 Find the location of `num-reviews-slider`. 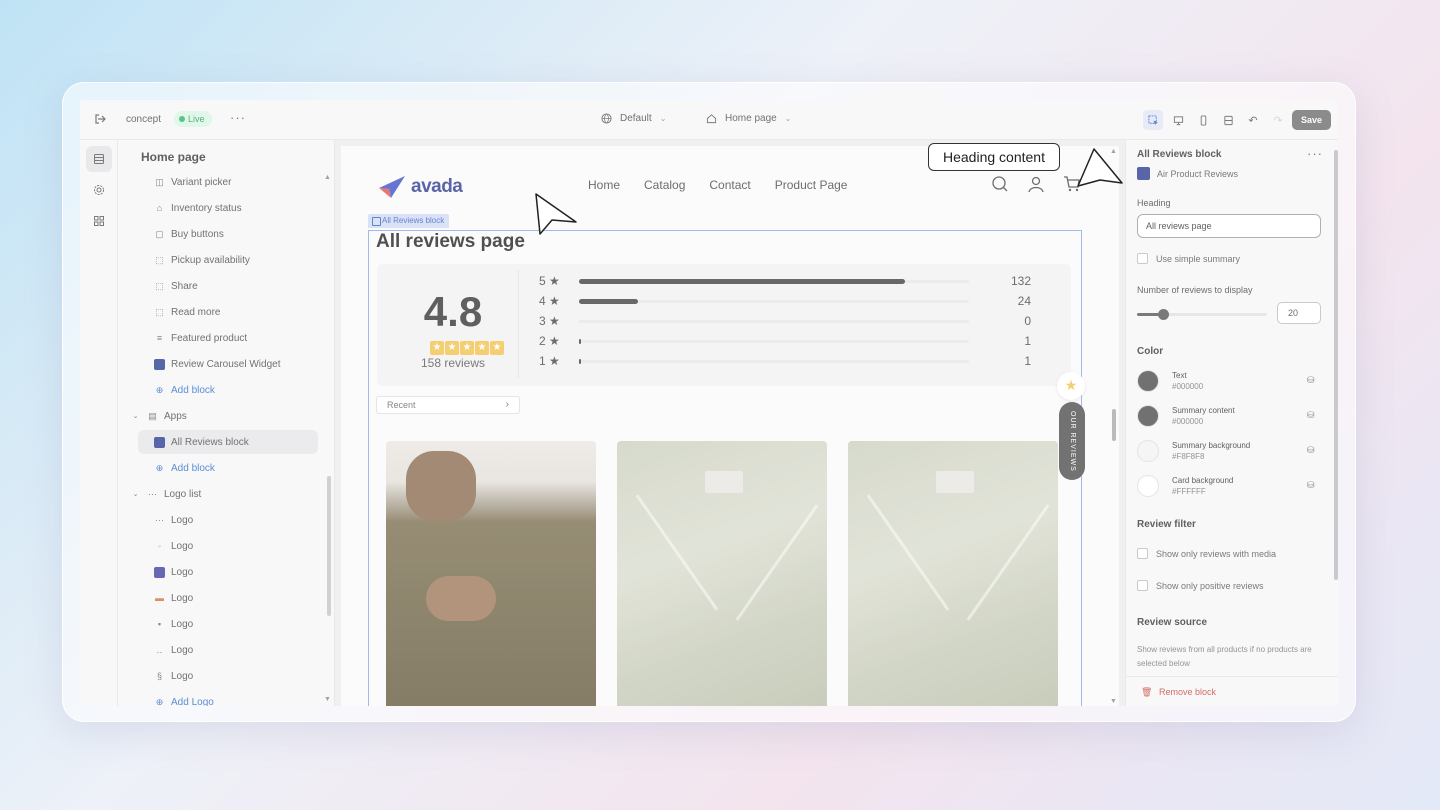

num-reviews-slider is located at coordinates (1202, 314).